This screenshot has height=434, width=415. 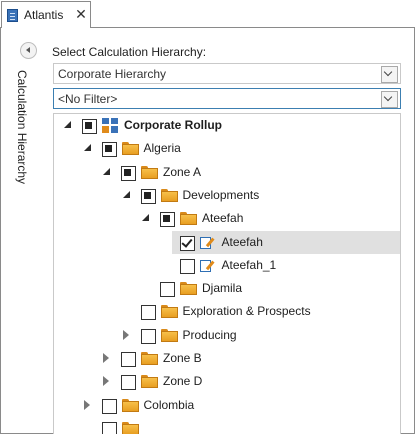 I want to click on tree-row: Algeria, so click(x=227, y=148).